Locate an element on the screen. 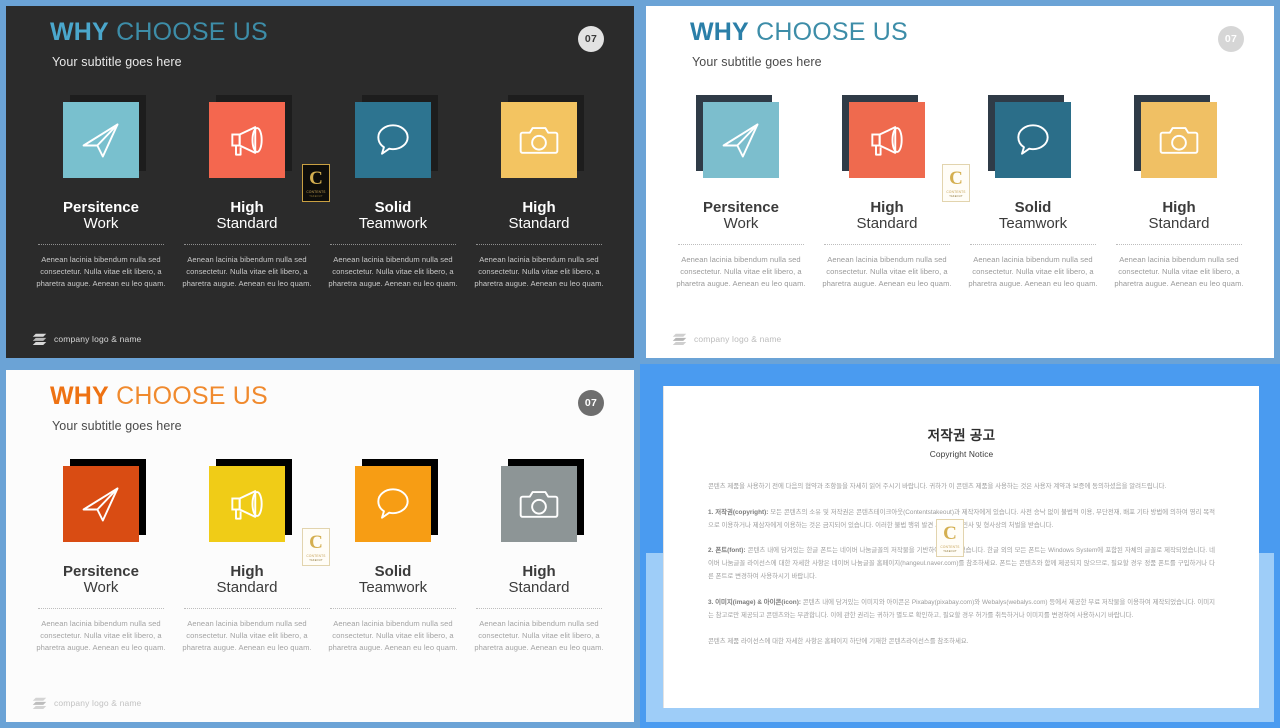 This screenshot has width=1280, height=728. company-logo-icon is located at coordinates (39, 703).